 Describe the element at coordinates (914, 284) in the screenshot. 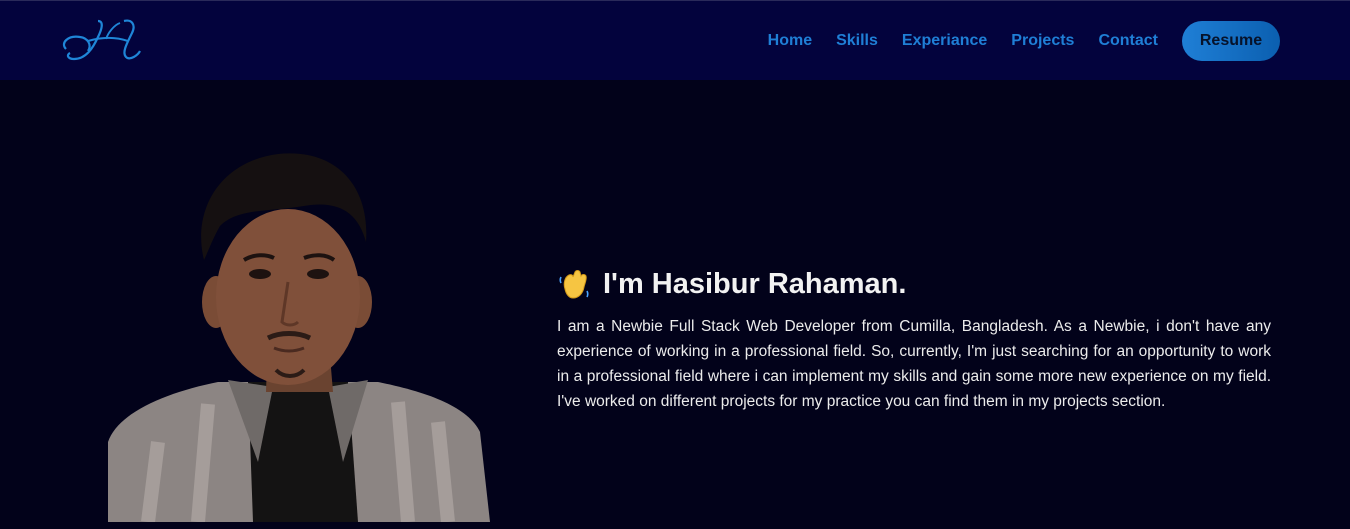

I see `greeting-heading: I'm Hasibur Rahaman.` at that location.